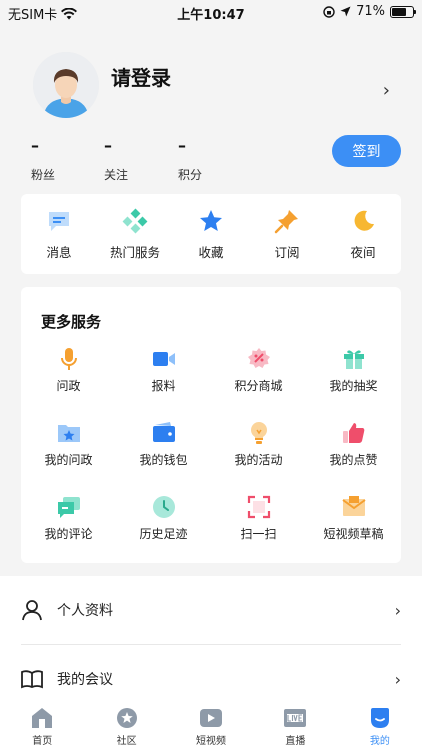  I want to click on quick-action-label: 夜间, so click(363, 252).